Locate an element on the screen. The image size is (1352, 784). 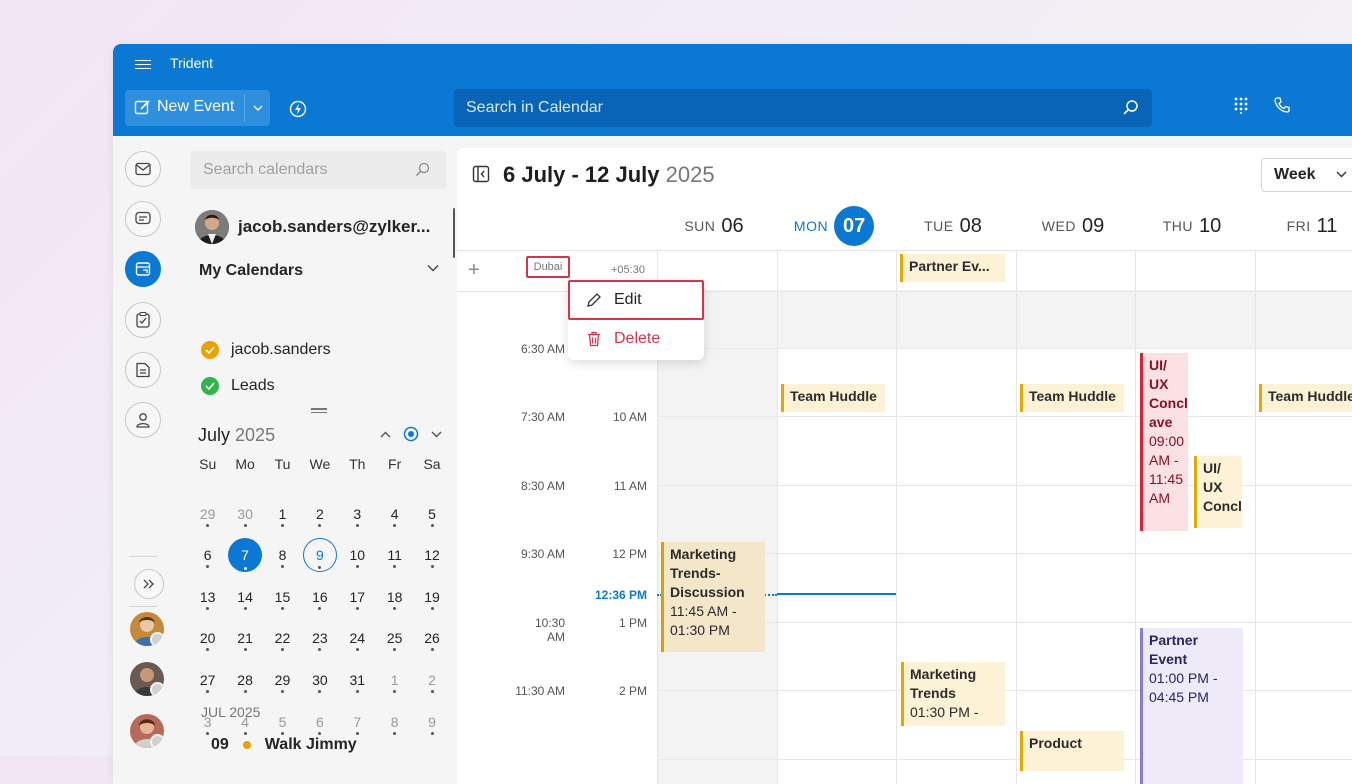
chevron-up-icon is located at coordinates (385, 434).